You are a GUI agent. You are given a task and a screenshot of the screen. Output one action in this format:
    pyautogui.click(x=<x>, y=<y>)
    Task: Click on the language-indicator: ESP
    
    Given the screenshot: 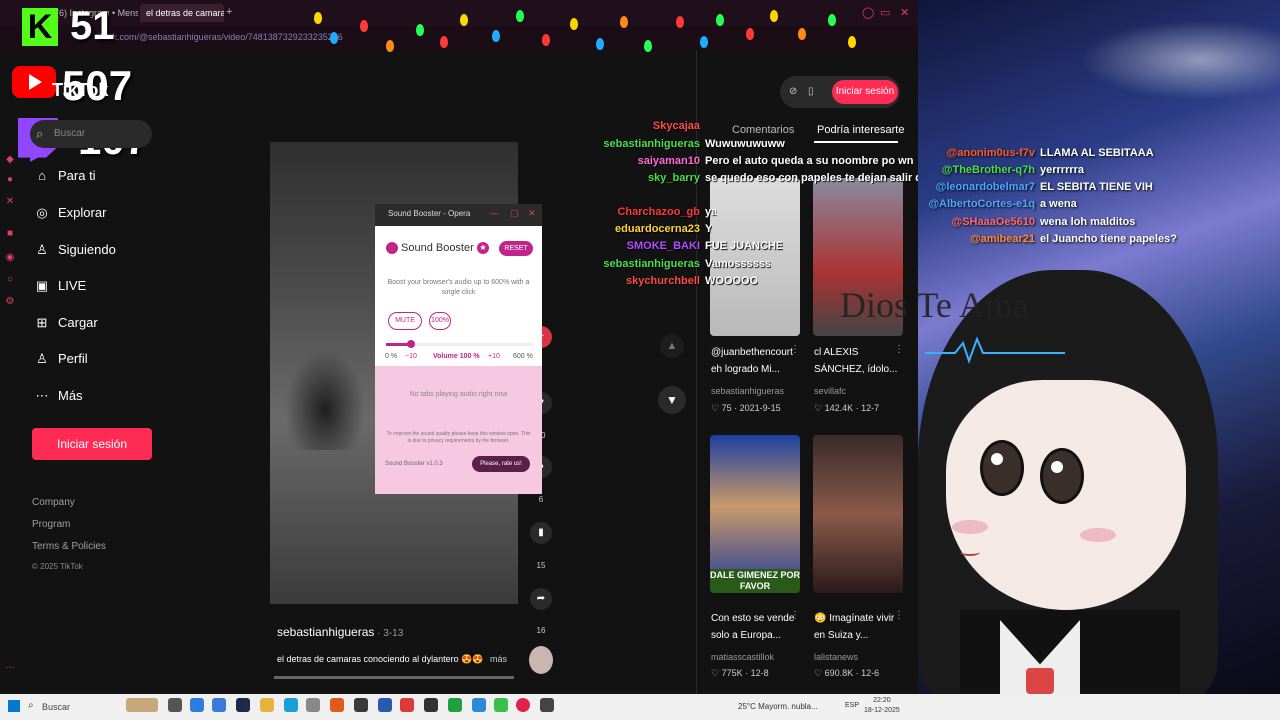 What is the action you would take?
    pyautogui.click(x=852, y=705)
    